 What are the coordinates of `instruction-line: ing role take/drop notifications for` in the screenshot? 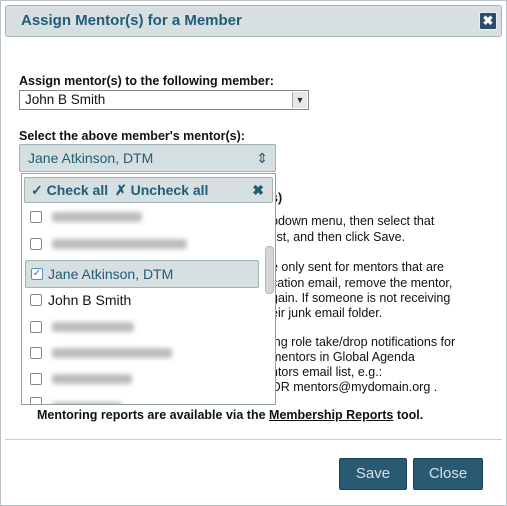 It's located at (363, 342).